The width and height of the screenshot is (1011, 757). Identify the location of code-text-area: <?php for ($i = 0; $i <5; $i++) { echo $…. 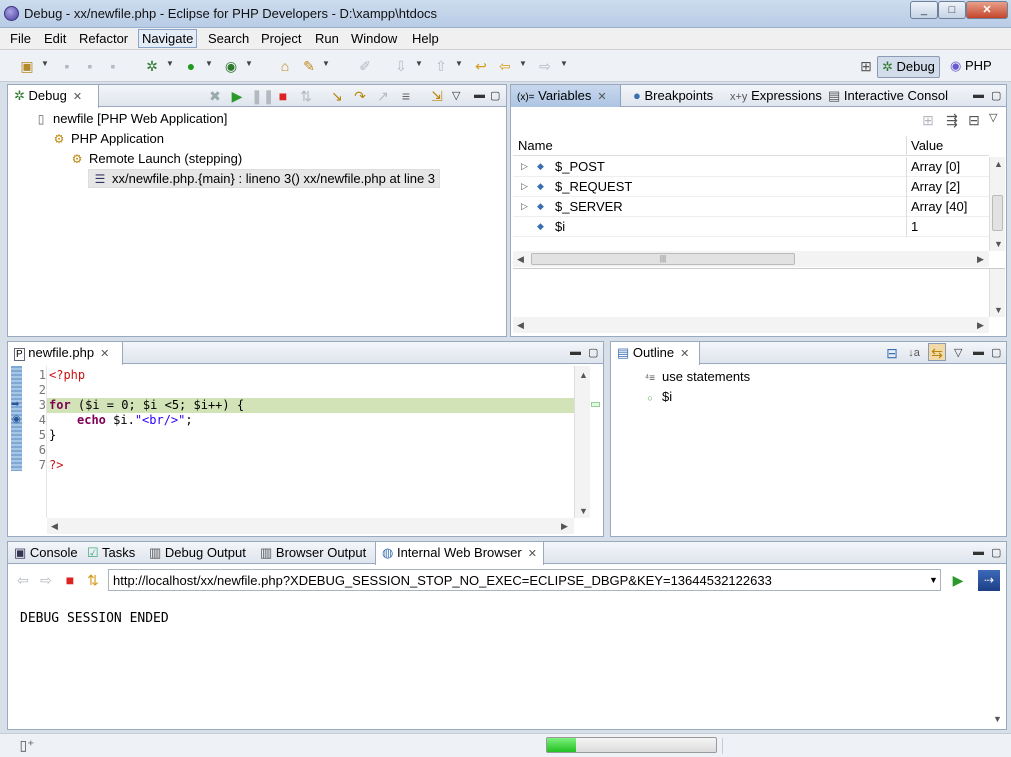
(310, 420).